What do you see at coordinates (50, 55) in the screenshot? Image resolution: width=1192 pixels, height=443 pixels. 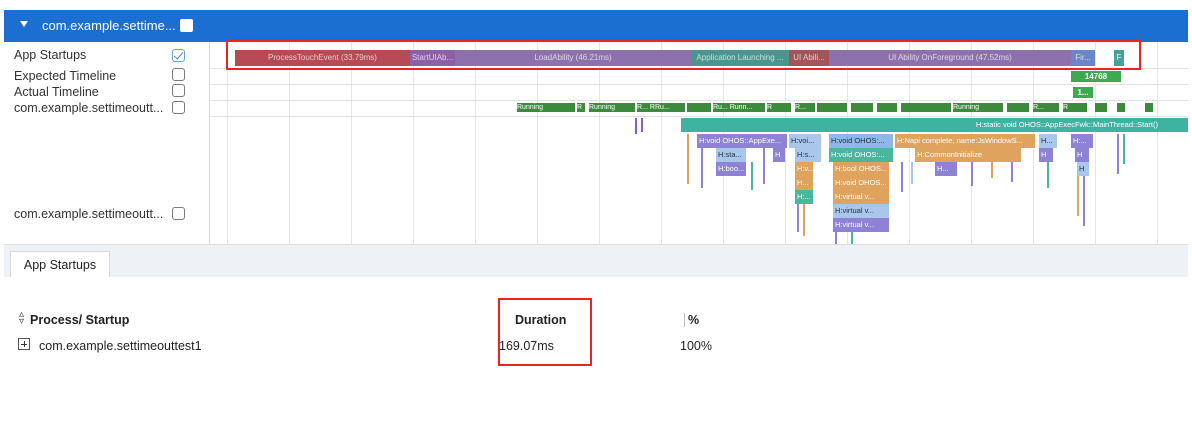 I see `row-label-app-startups: App Startups` at bounding box center [50, 55].